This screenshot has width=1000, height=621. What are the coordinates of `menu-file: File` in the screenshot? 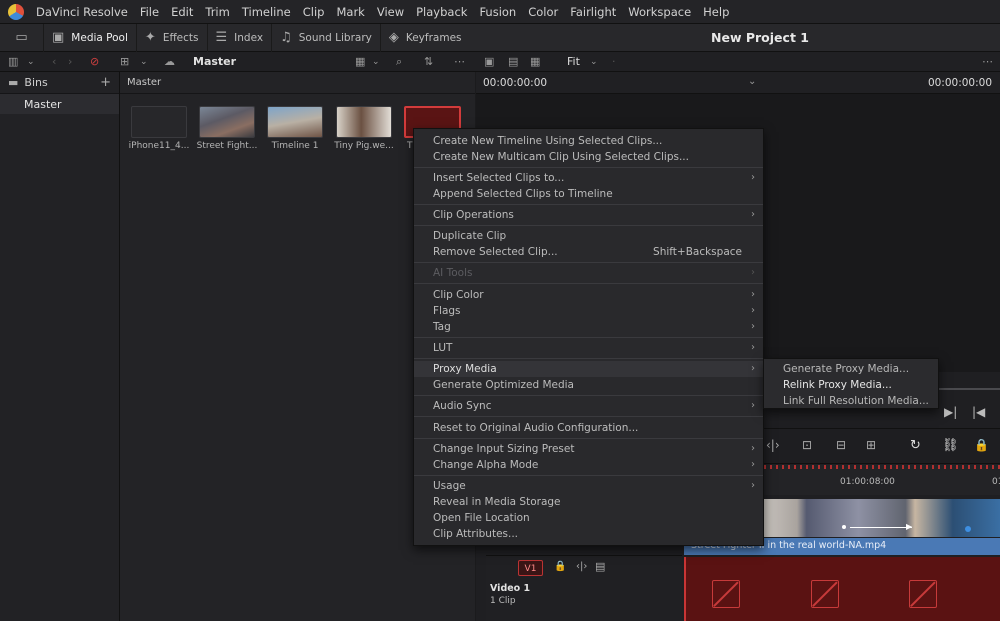 It's located at (149, 12).